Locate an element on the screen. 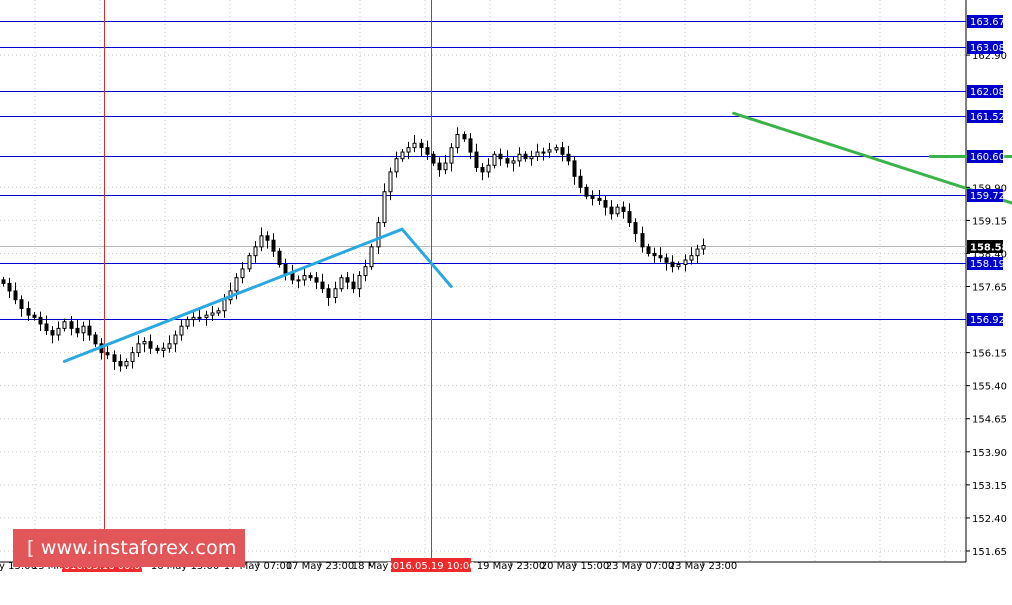 The height and width of the screenshot is (605, 1012). price-tick-label: 156.15 is located at coordinates (989, 354).